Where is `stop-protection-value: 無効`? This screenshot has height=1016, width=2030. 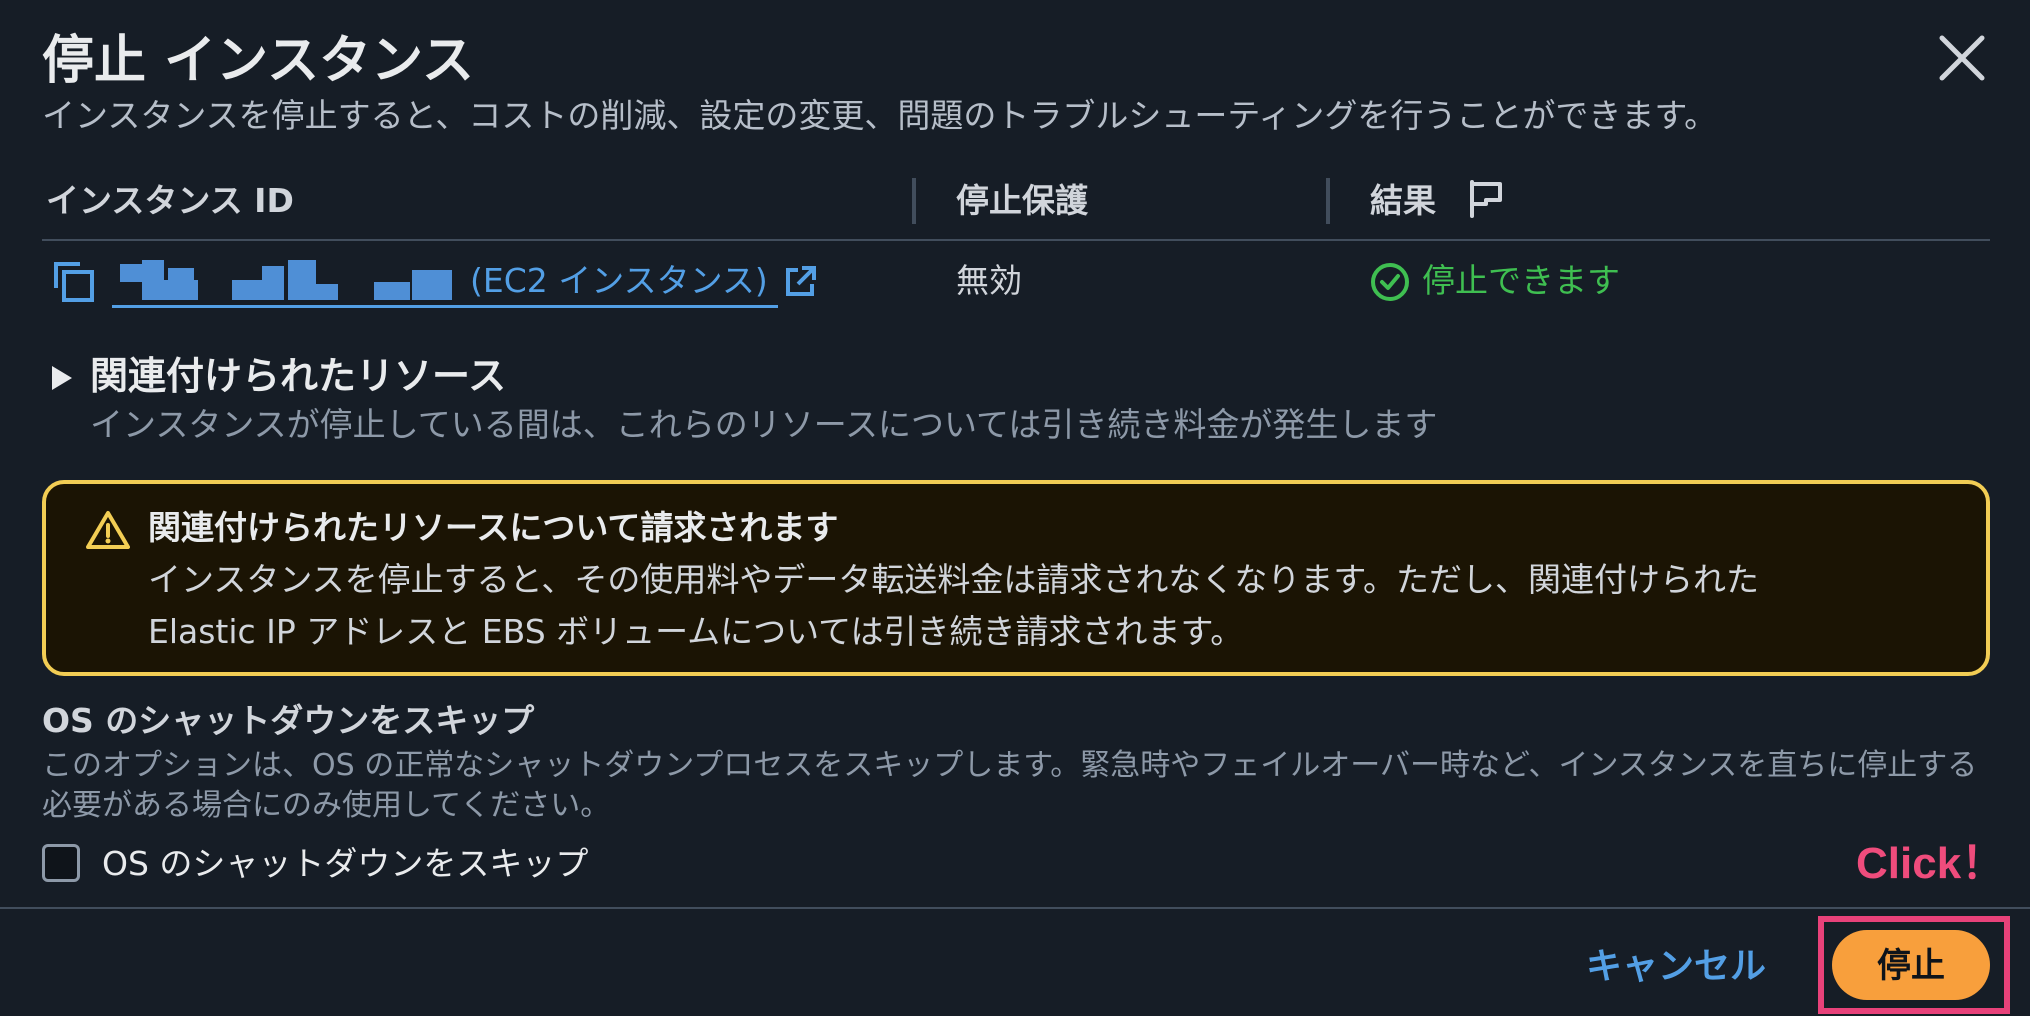 stop-protection-value: 無効 is located at coordinates (989, 280).